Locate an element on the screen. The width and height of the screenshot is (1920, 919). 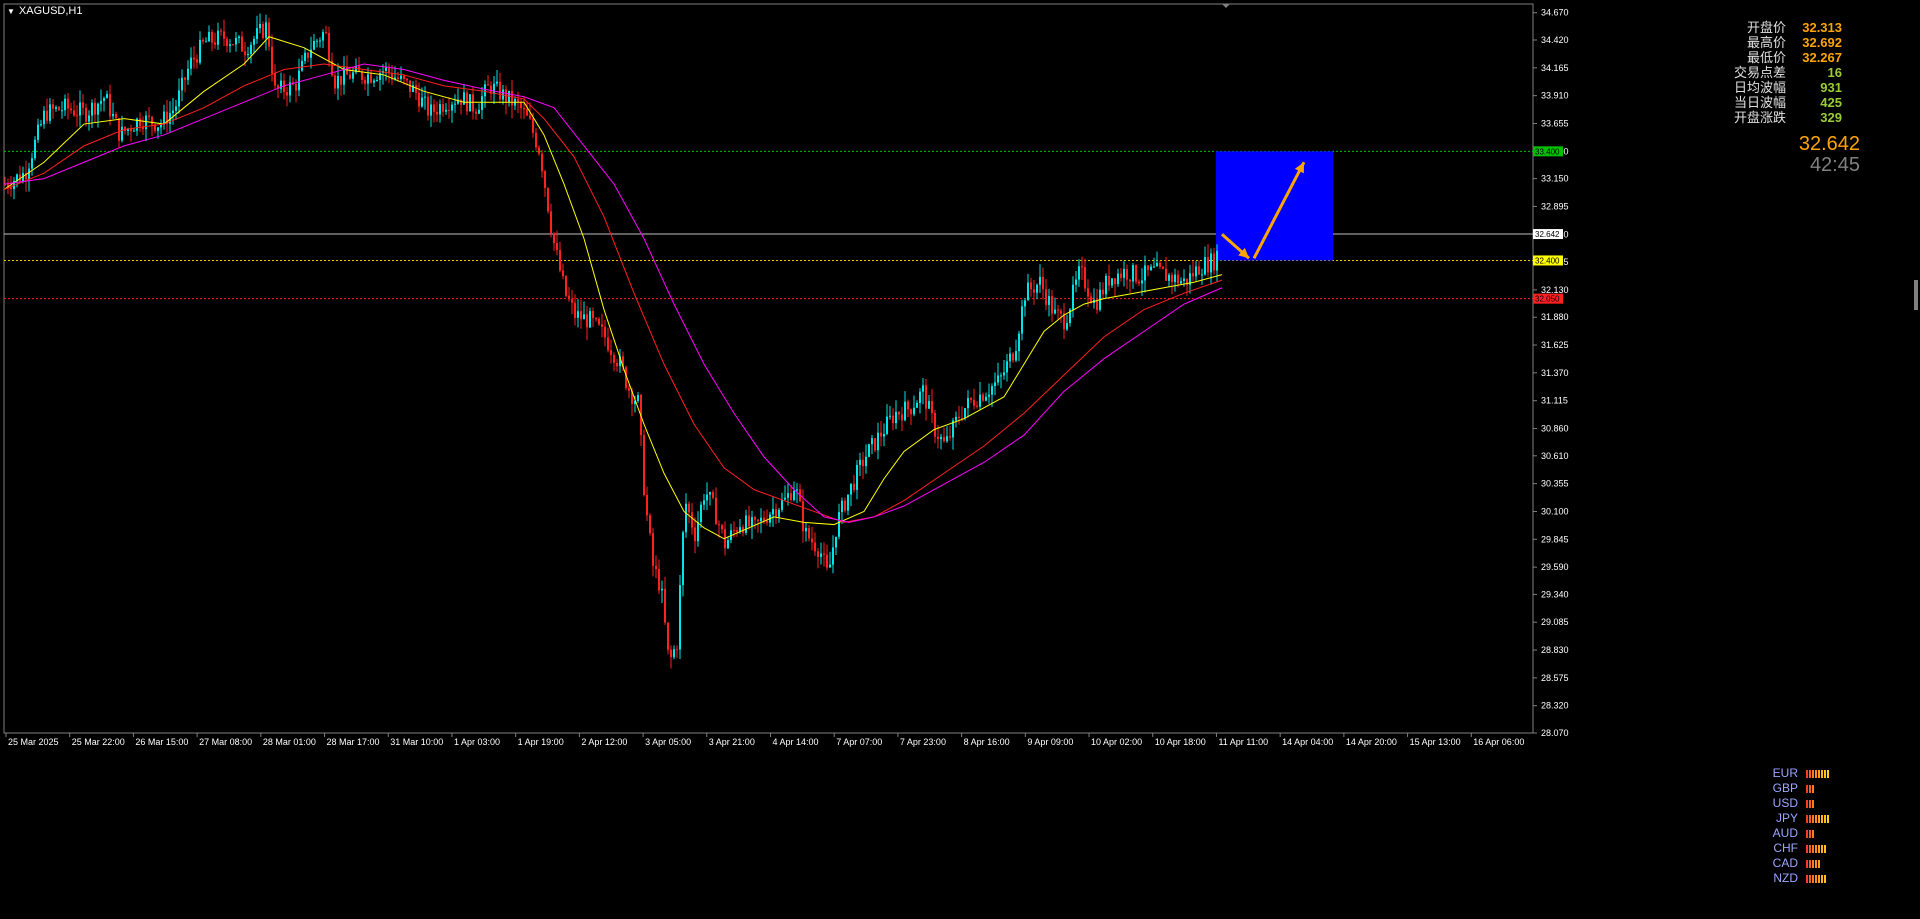
x-tick-label: 31 Mar 10:00 is located at coordinates (416, 742).